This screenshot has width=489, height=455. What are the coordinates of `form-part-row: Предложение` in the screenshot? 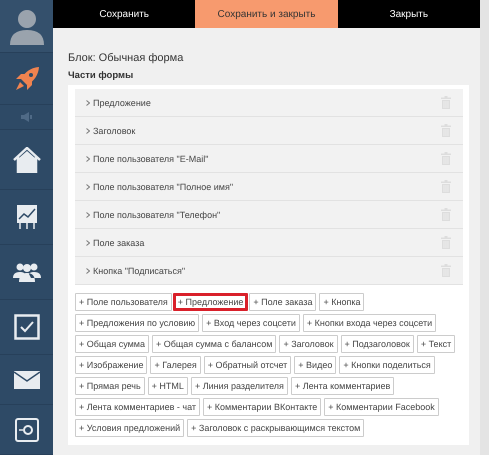 It's located at (269, 103).